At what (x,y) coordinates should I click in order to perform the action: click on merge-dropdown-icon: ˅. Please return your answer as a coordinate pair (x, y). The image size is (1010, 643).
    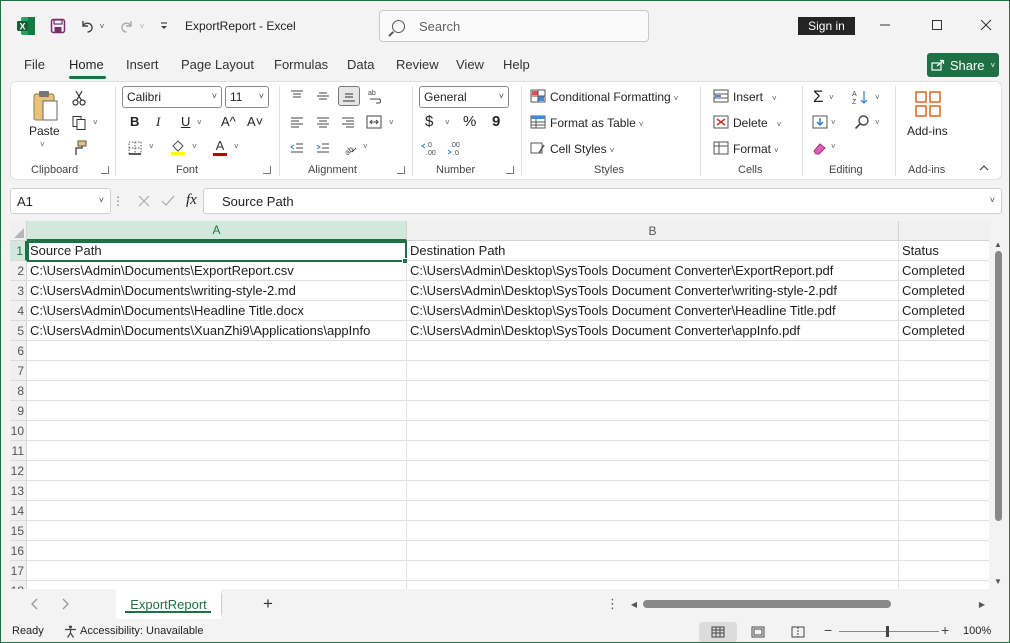
    Looking at the image, I should click on (391, 122).